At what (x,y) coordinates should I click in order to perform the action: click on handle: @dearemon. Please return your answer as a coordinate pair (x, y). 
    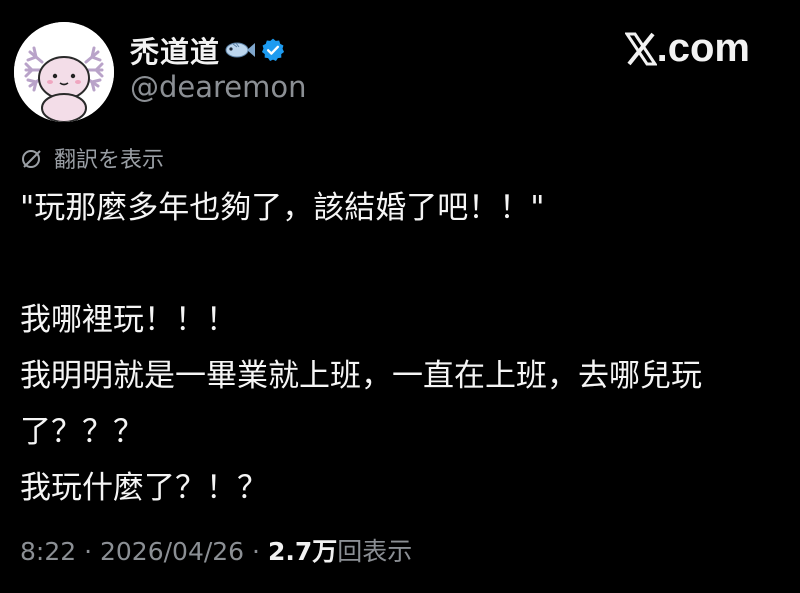
    Looking at the image, I should click on (218, 87).